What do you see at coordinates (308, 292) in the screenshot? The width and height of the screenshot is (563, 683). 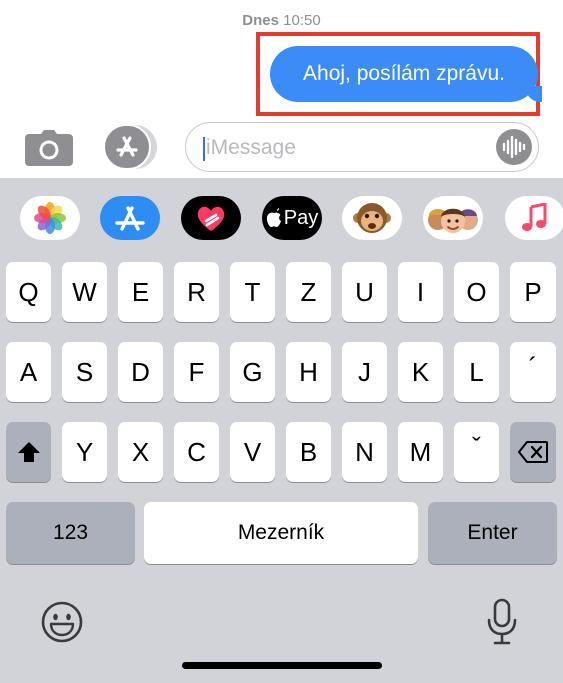 I see `key-z: Z` at bounding box center [308, 292].